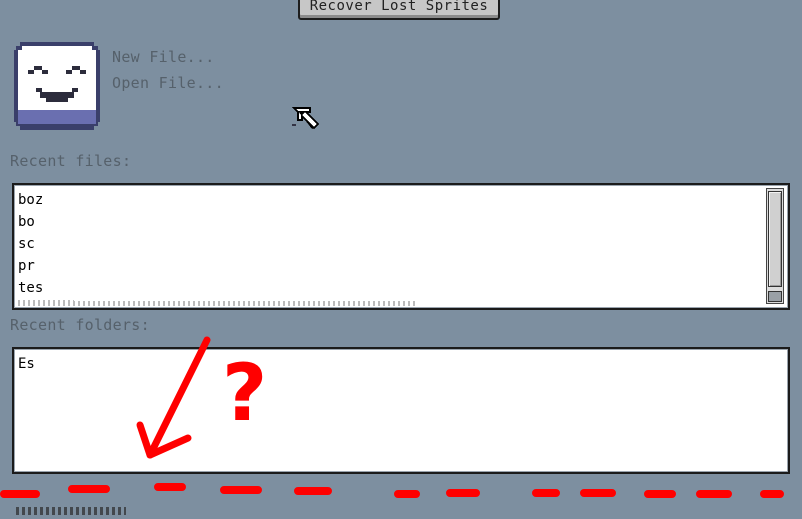 This screenshot has width=802, height=519. What do you see at coordinates (304, 122) in the screenshot?
I see `arrow-cursor-icon` at bounding box center [304, 122].